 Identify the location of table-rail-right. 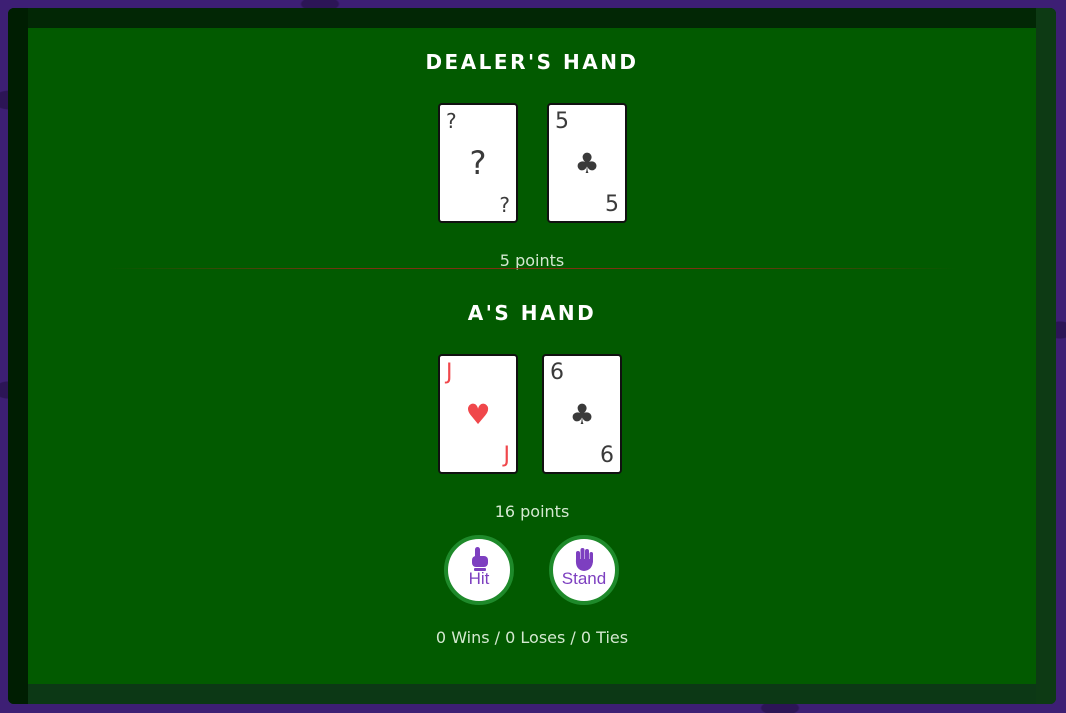
(1046, 356).